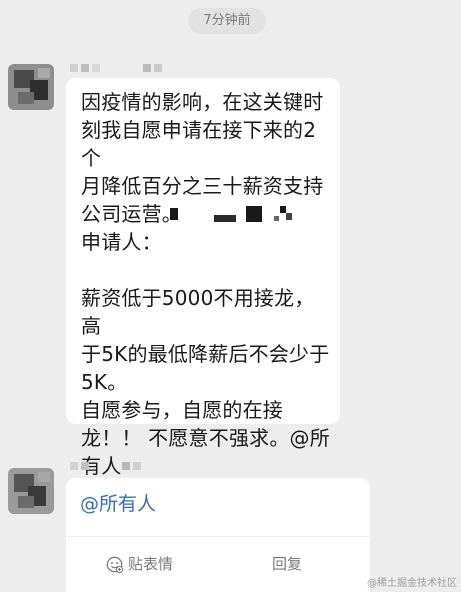 The image size is (461, 592). Describe the element at coordinates (412, 583) in the screenshot. I see `watermark: @稀土掘金技术社区` at that location.